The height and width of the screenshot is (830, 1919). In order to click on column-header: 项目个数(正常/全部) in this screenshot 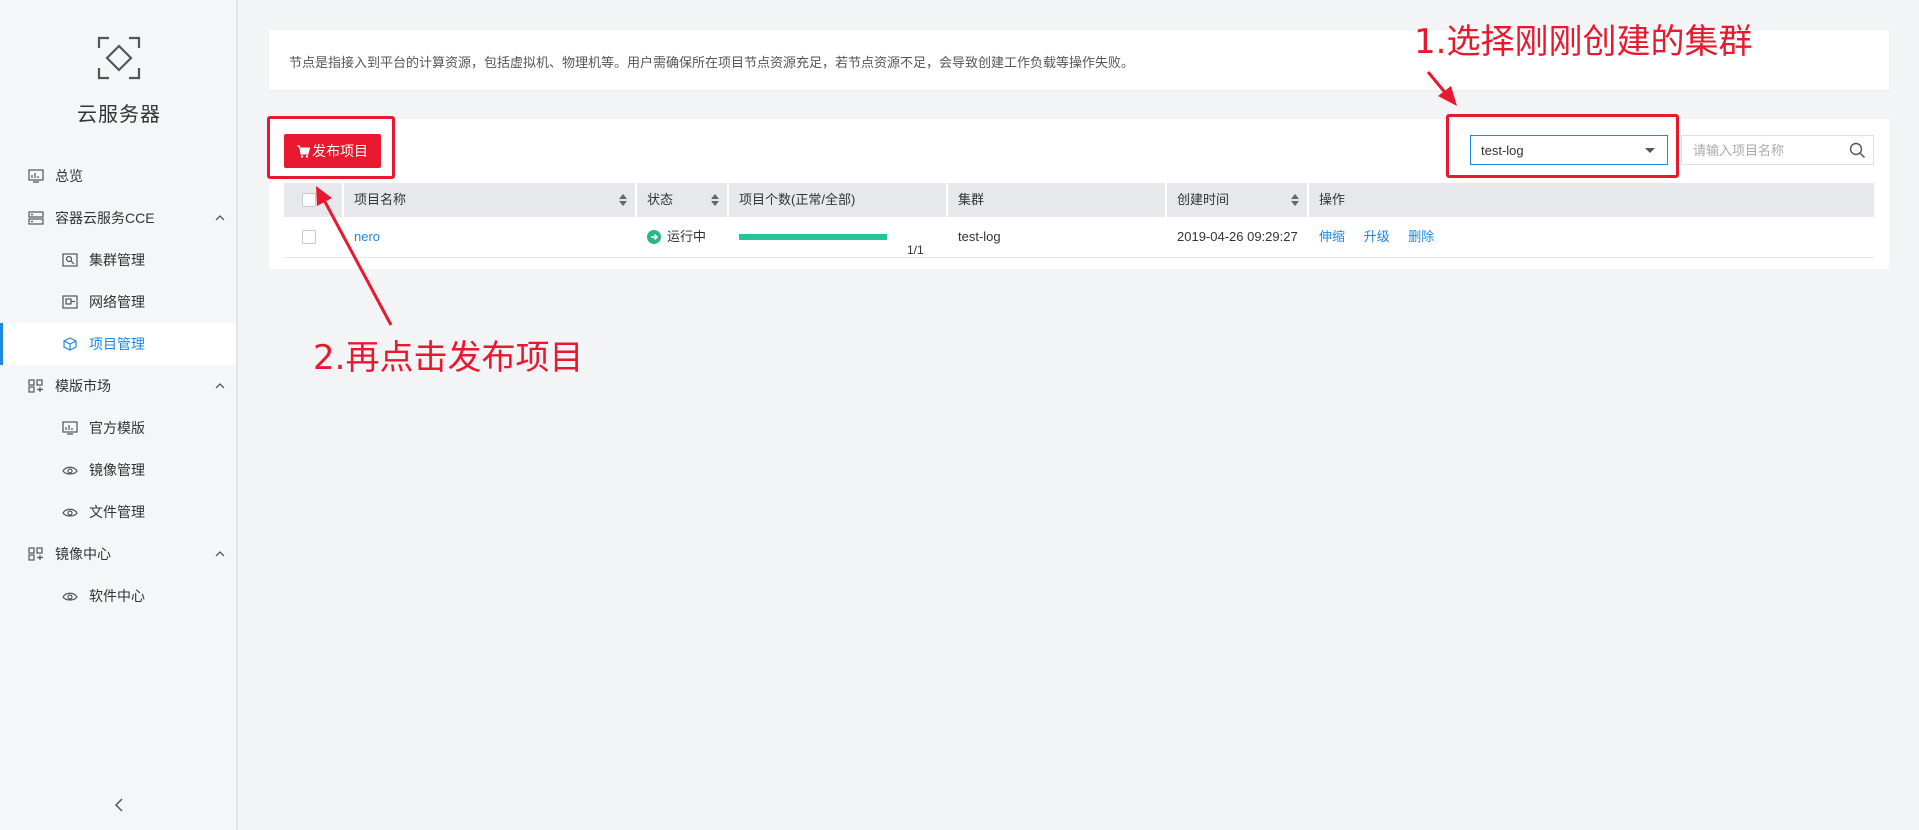, I will do `click(797, 199)`.